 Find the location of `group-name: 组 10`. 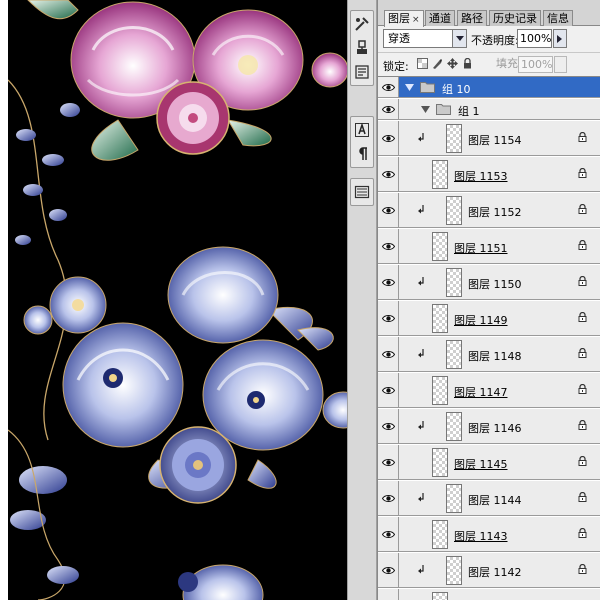

group-name: 组 10 is located at coordinates (456, 89).